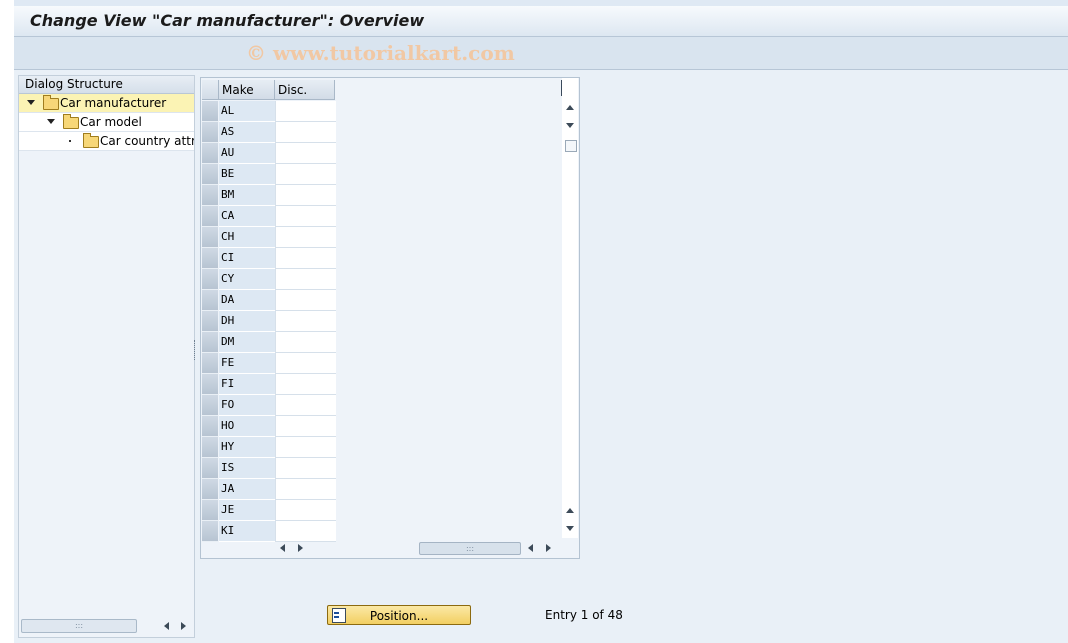  What do you see at coordinates (106, 85) in the screenshot?
I see `dialog-structure-header: Dialog Structure` at bounding box center [106, 85].